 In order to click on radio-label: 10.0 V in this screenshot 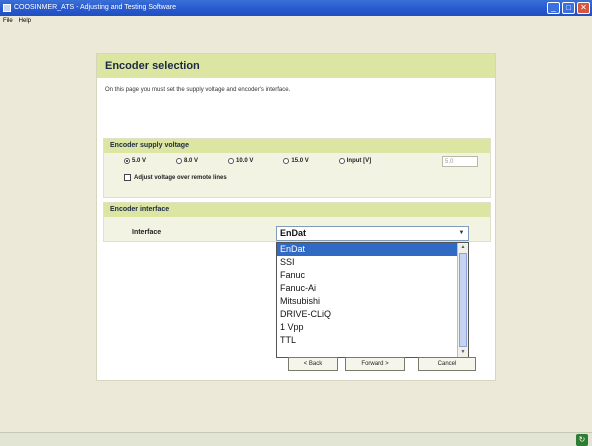, I will do `click(245, 161)`.